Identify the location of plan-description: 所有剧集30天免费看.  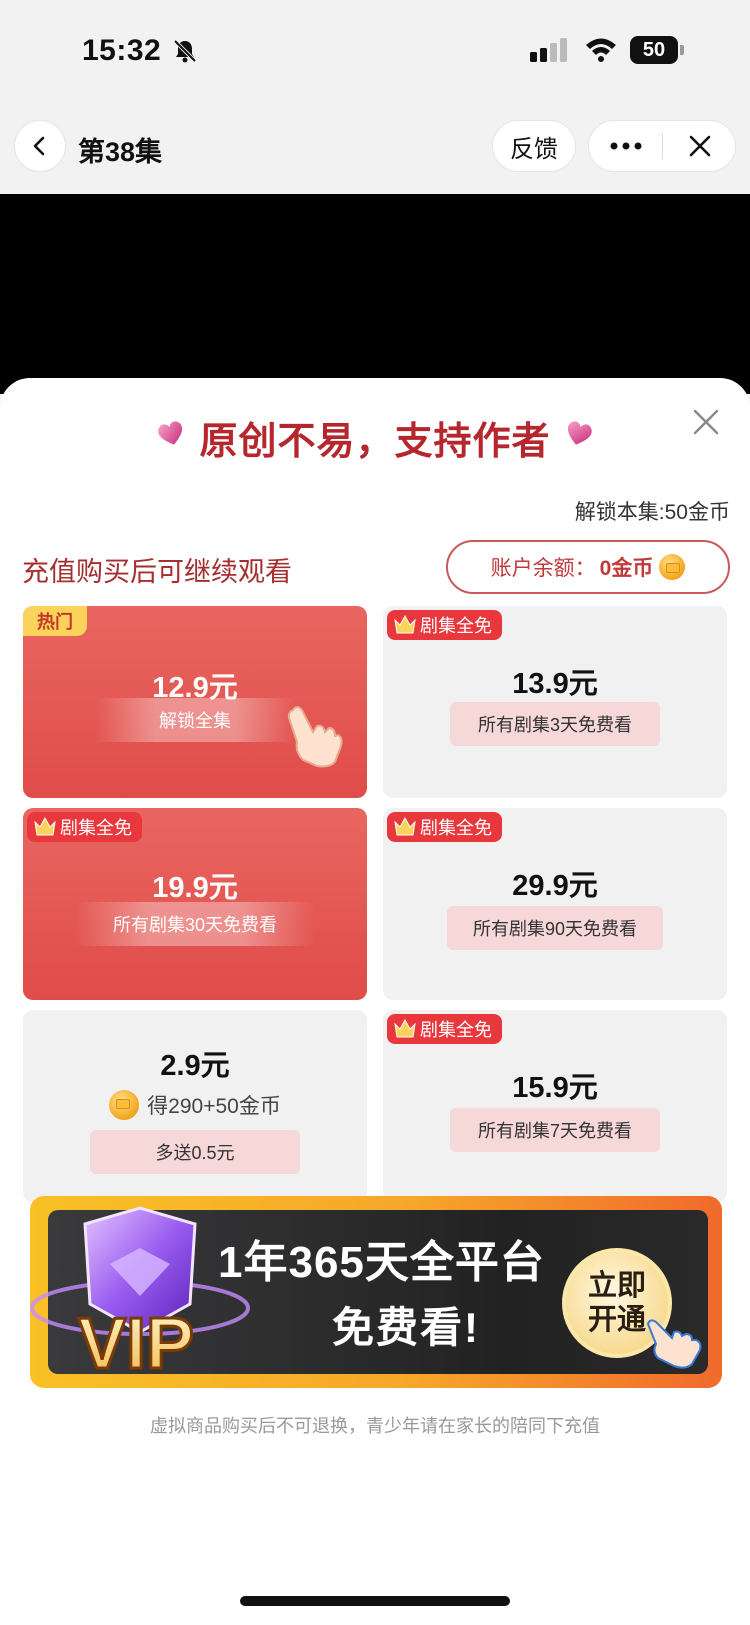
(195, 924).